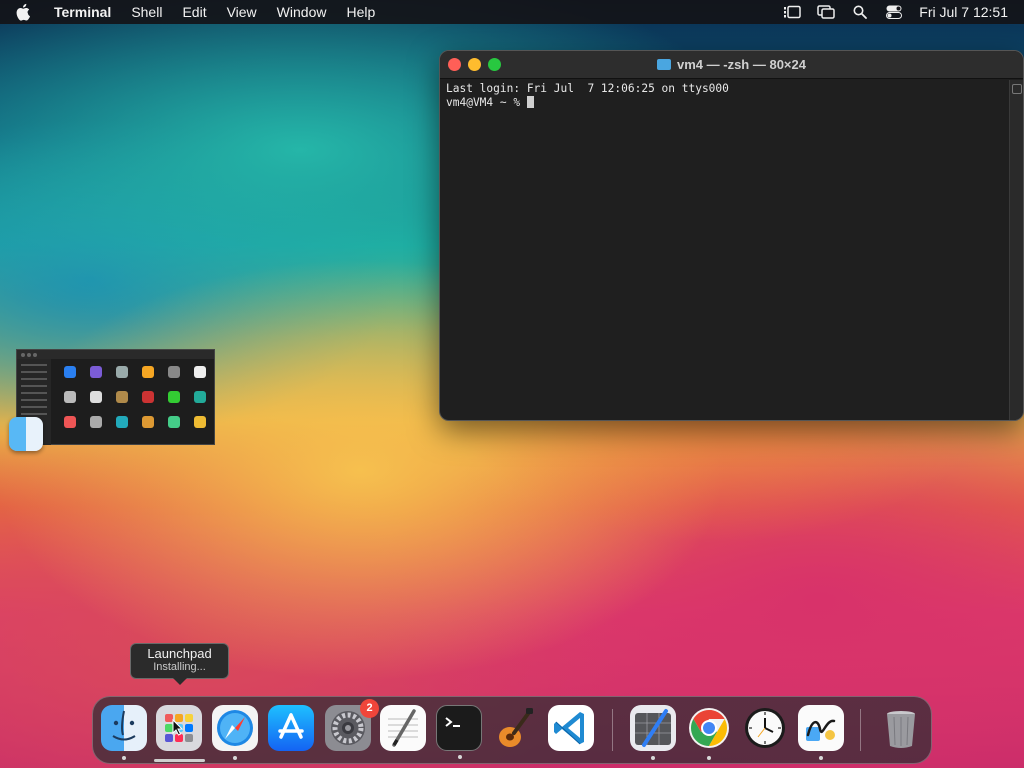 This screenshot has height=768, width=1024. What do you see at coordinates (454, 64) in the screenshot?
I see `close-button` at bounding box center [454, 64].